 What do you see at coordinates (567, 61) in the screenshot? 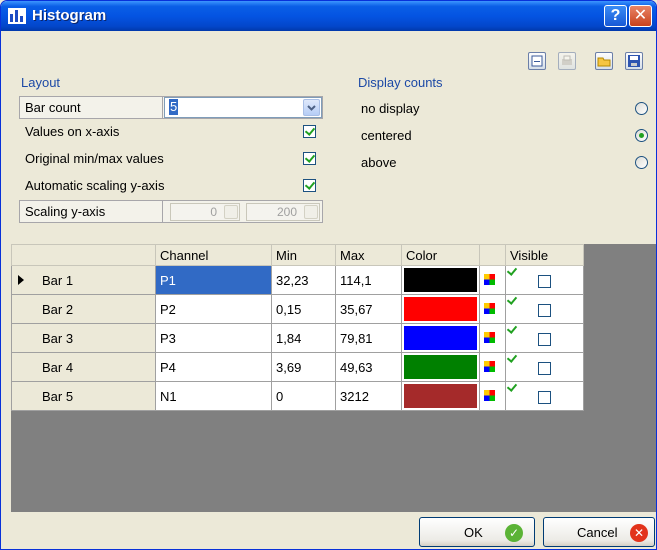
I see `print-icon` at bounding box center [567, 61].